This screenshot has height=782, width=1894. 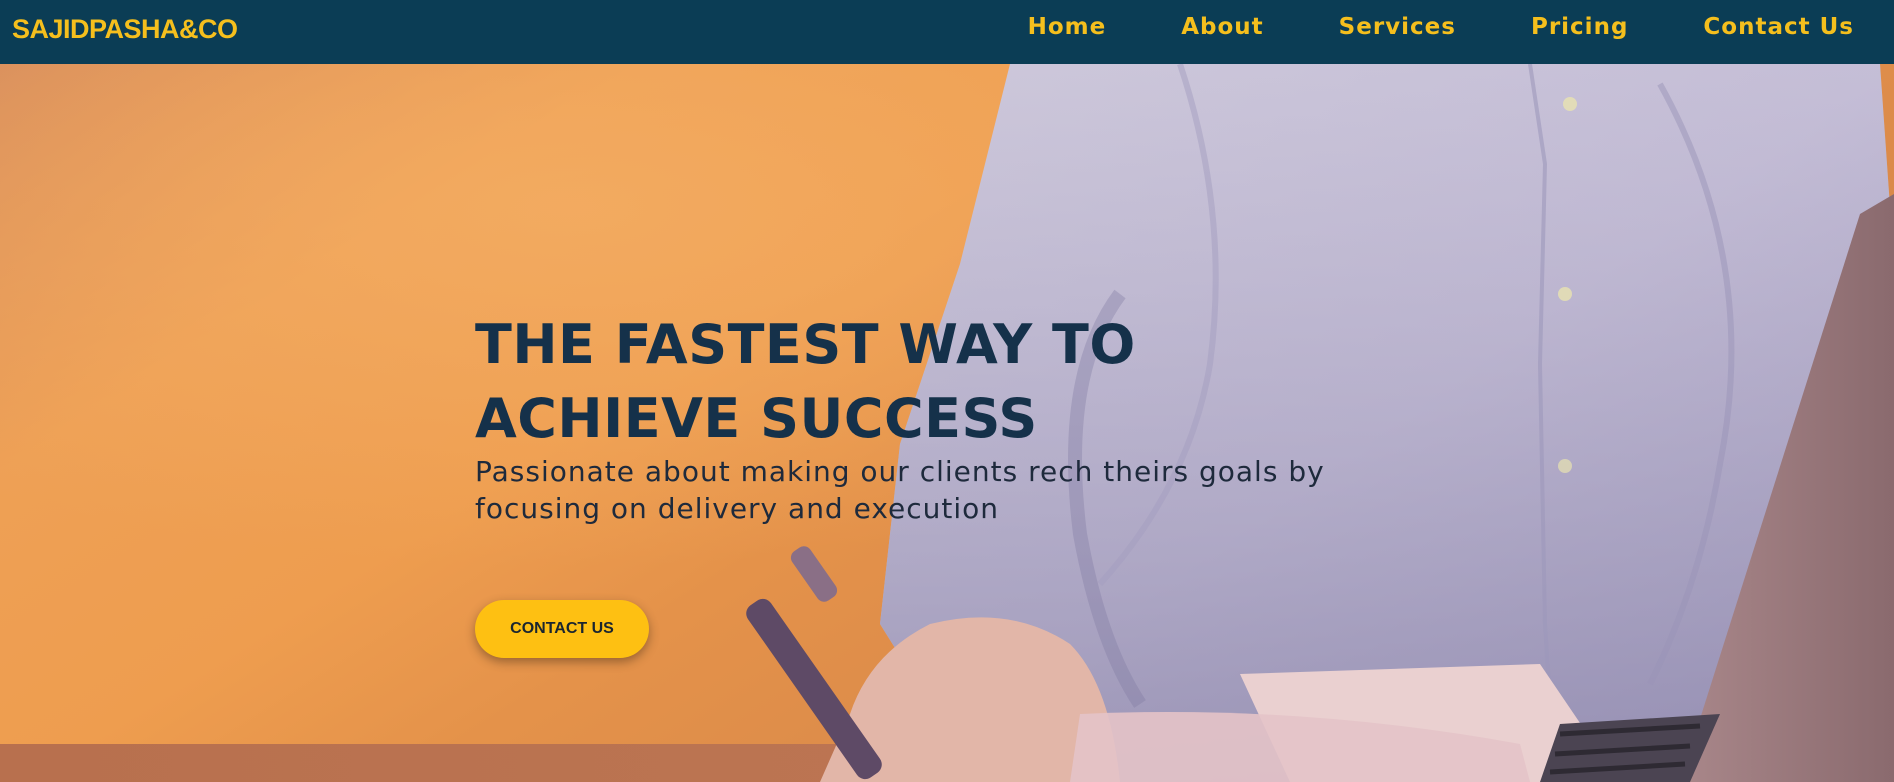 I want to click on hero-title: THE FASTEST WAY TO ACHIEVE SUCCESS, so click(x=805, y=381).